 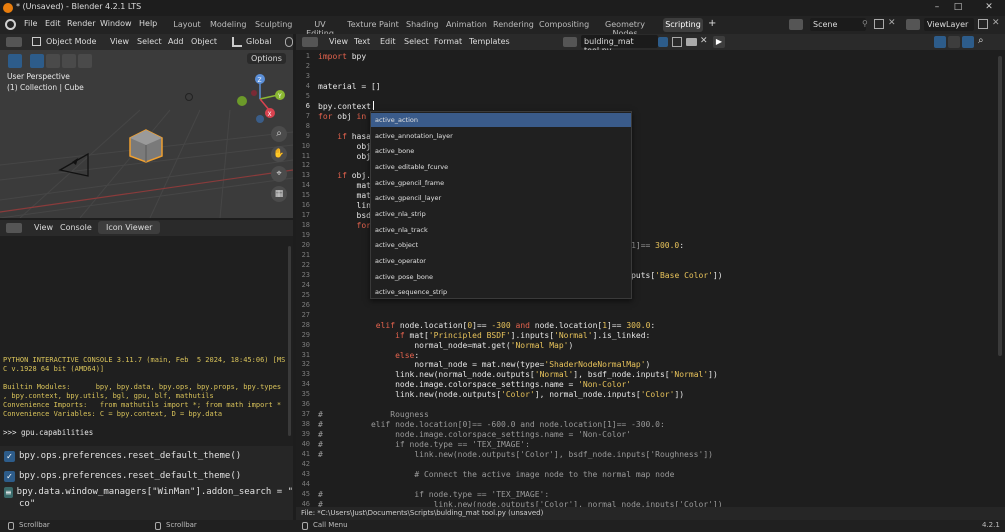 I want to click on blender-menu-icon, so click(x=10, y=24).